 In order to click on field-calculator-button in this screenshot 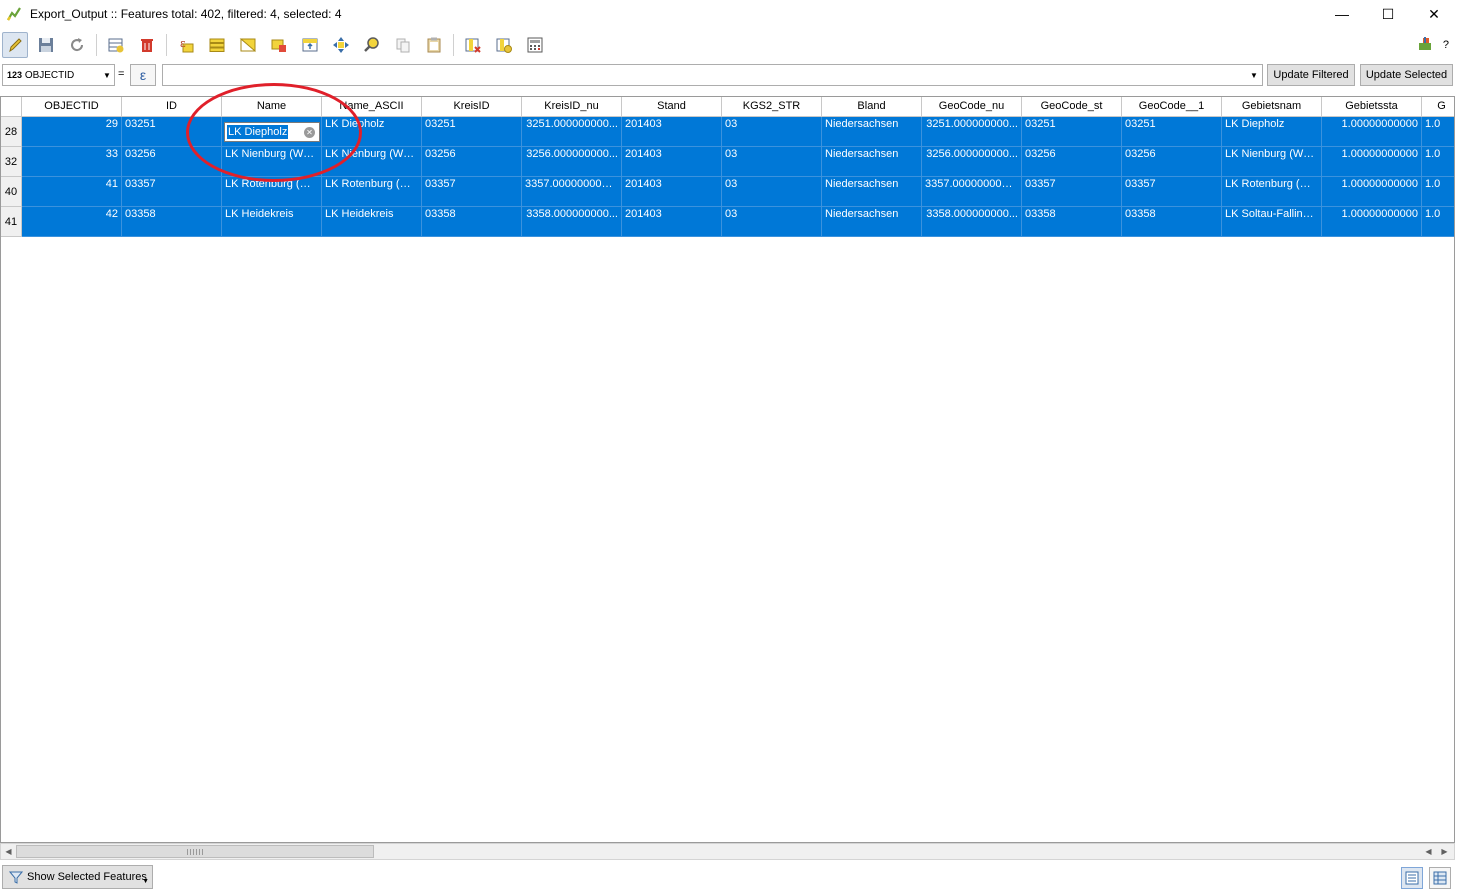, I will do `click(535, 45)`.